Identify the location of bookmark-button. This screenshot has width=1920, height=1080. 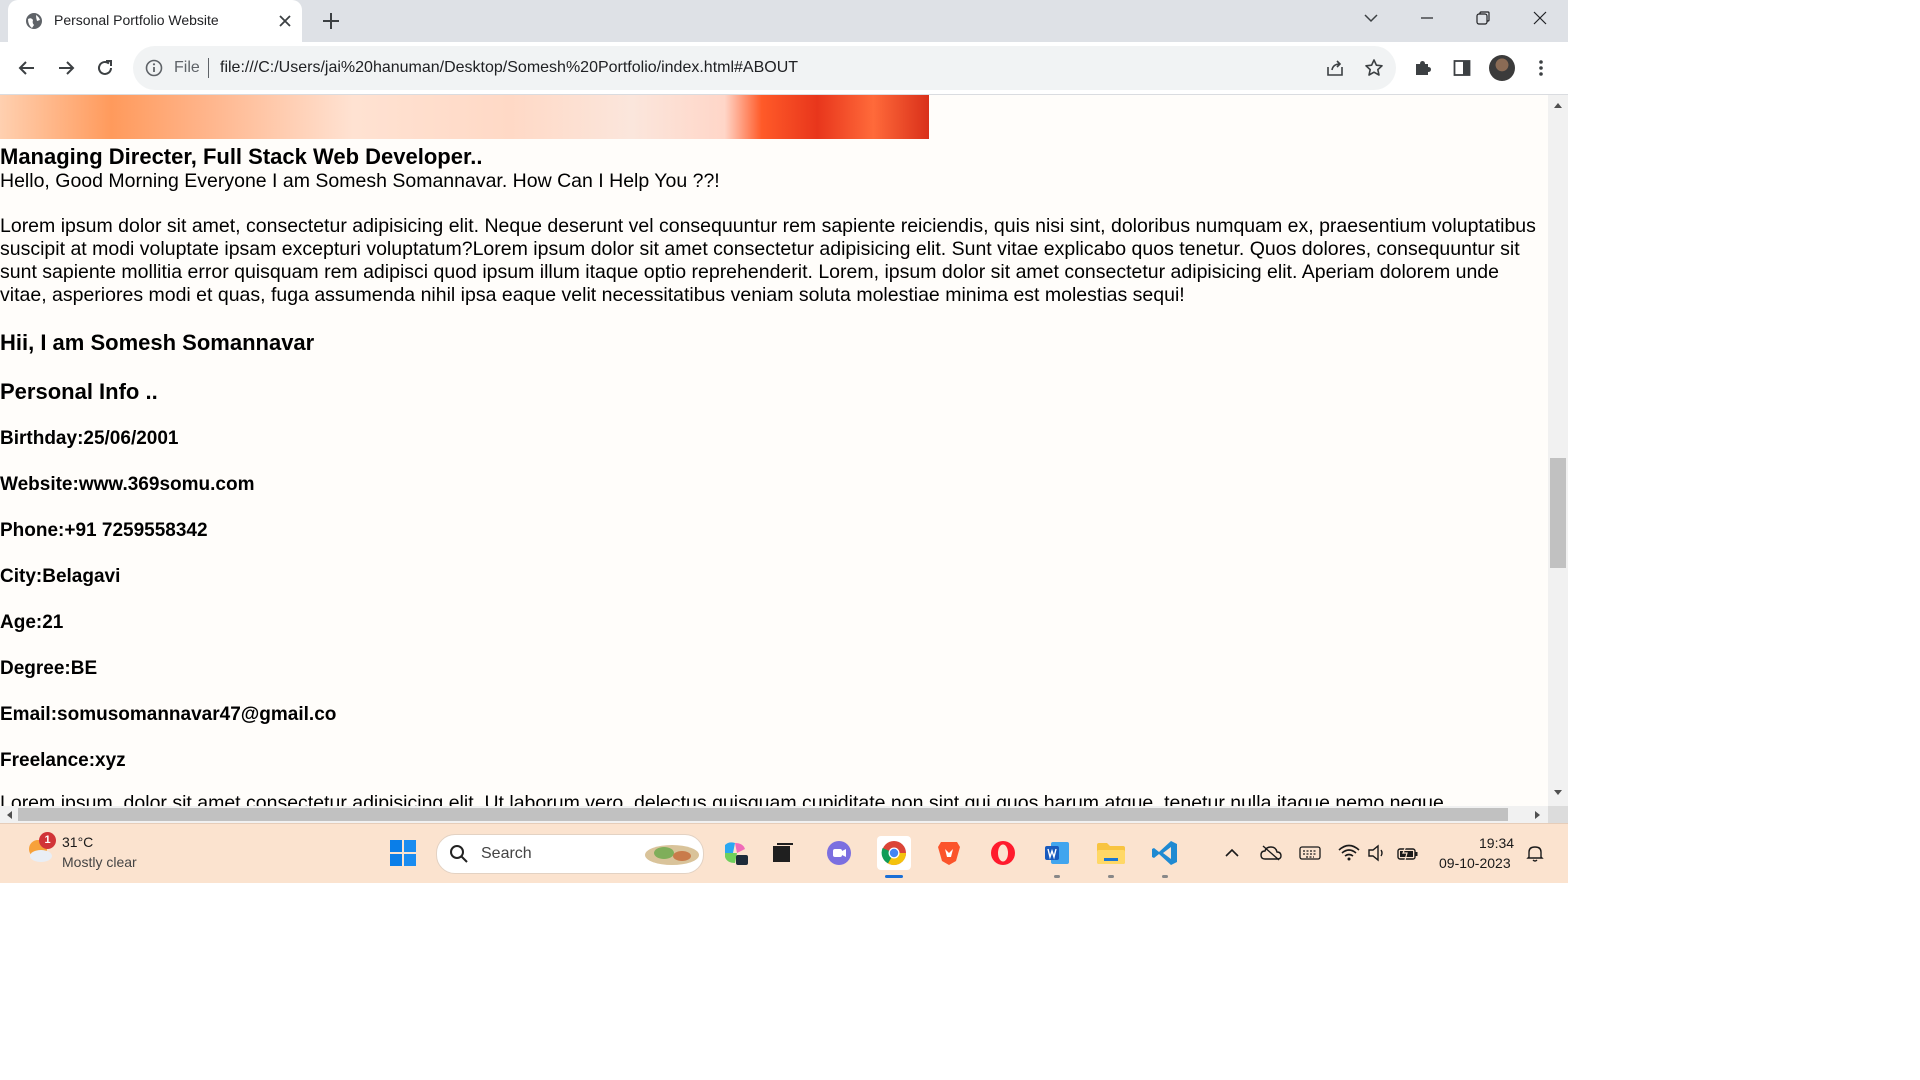
(1374, 68).